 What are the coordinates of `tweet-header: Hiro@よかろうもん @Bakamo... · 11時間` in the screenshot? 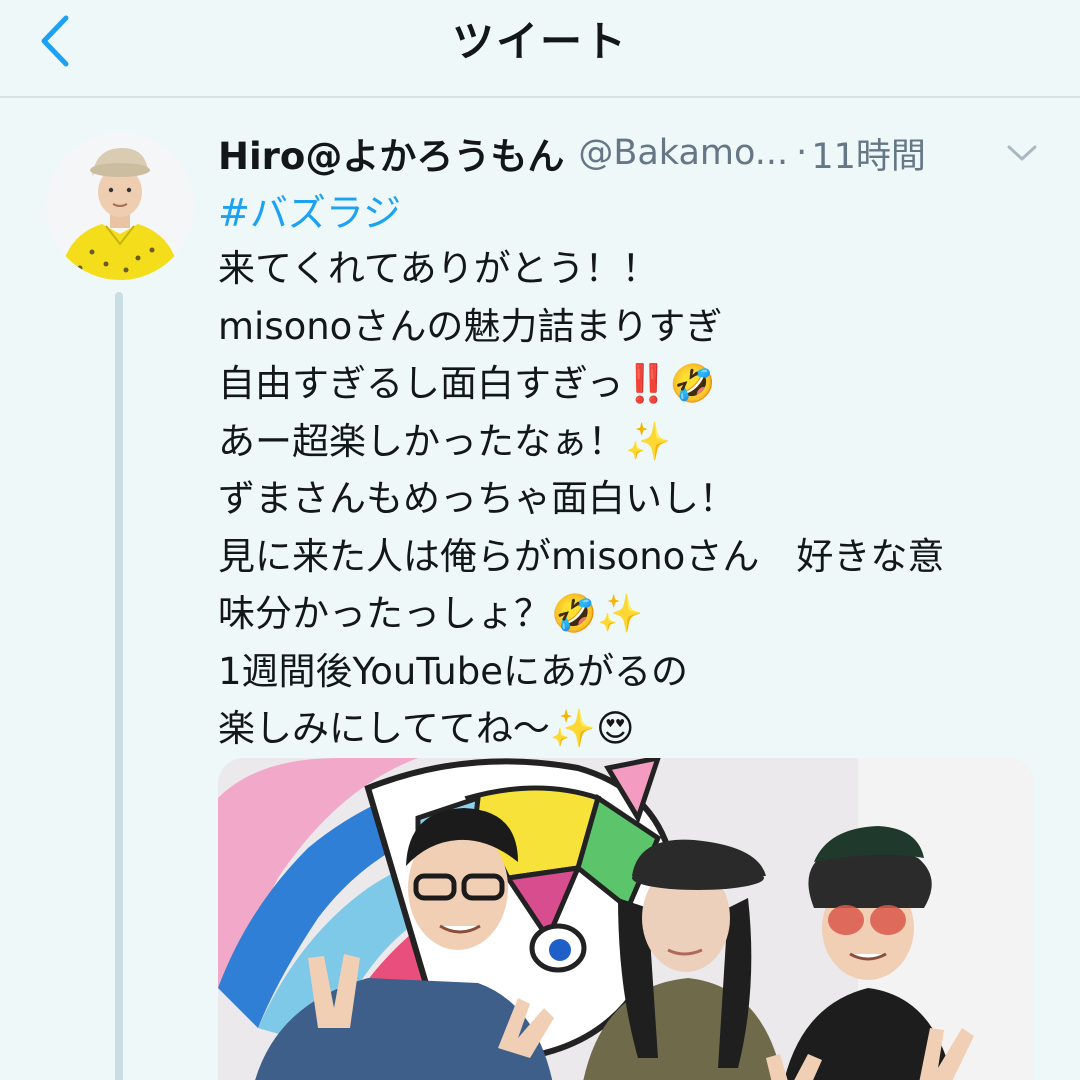 It's located at (633, 154).